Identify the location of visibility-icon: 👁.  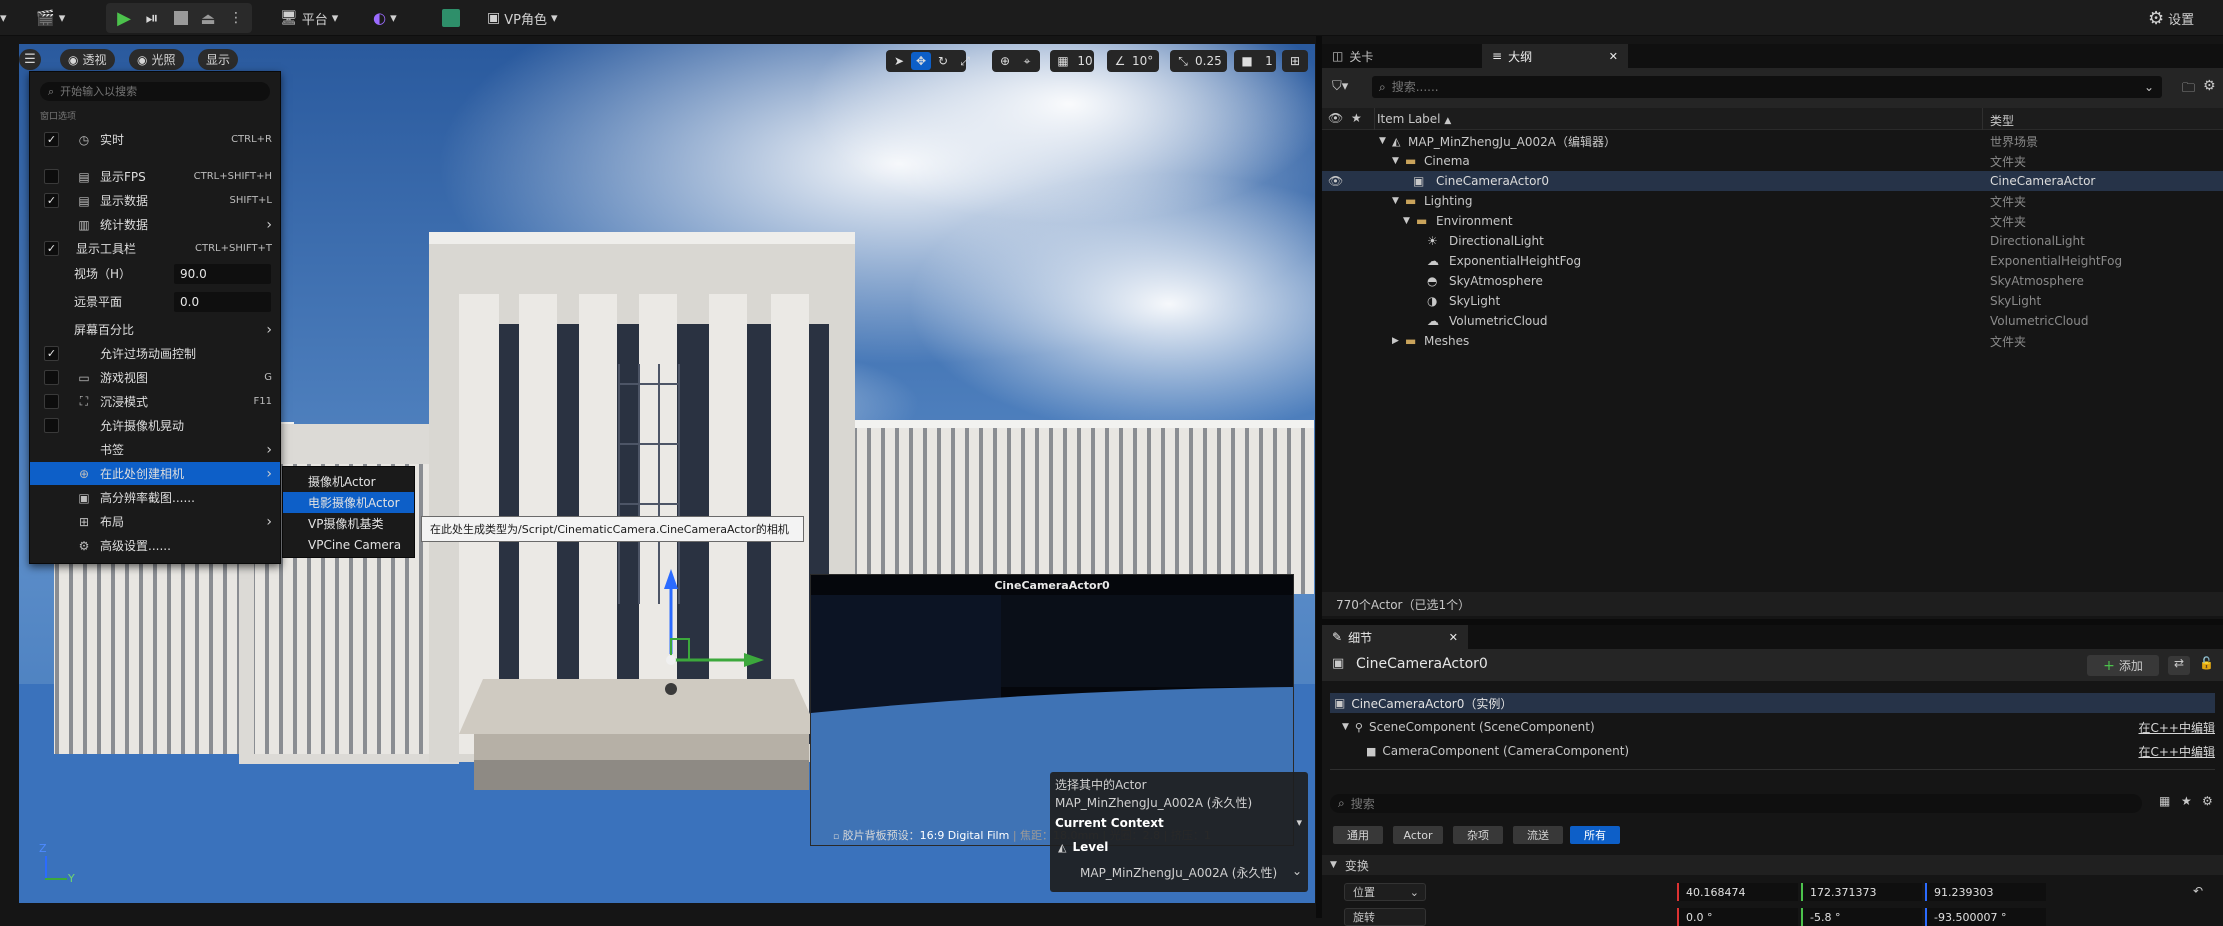
(1335, 181).